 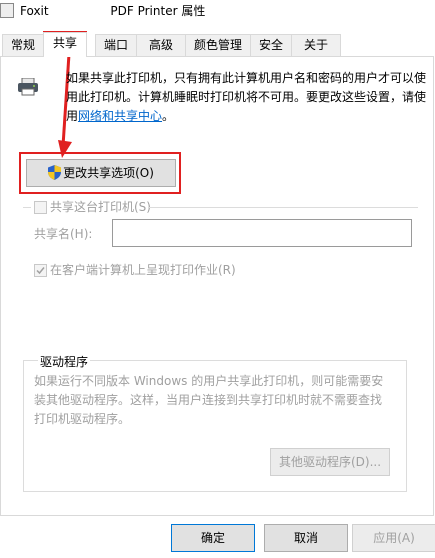 What do you see at coordinates (100, 173) in the screenshot?
I see `button-highlight-box` at bounding box center [100, 173].